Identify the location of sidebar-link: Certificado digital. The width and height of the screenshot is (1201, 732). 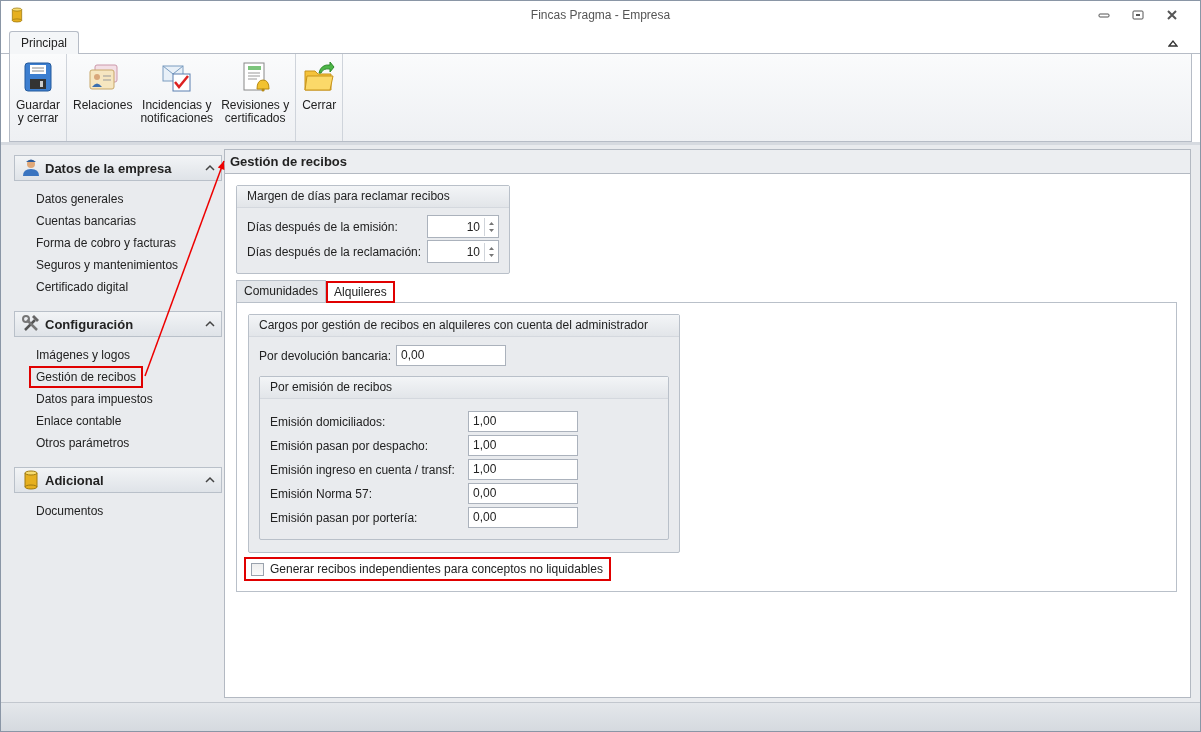
(82, 287).